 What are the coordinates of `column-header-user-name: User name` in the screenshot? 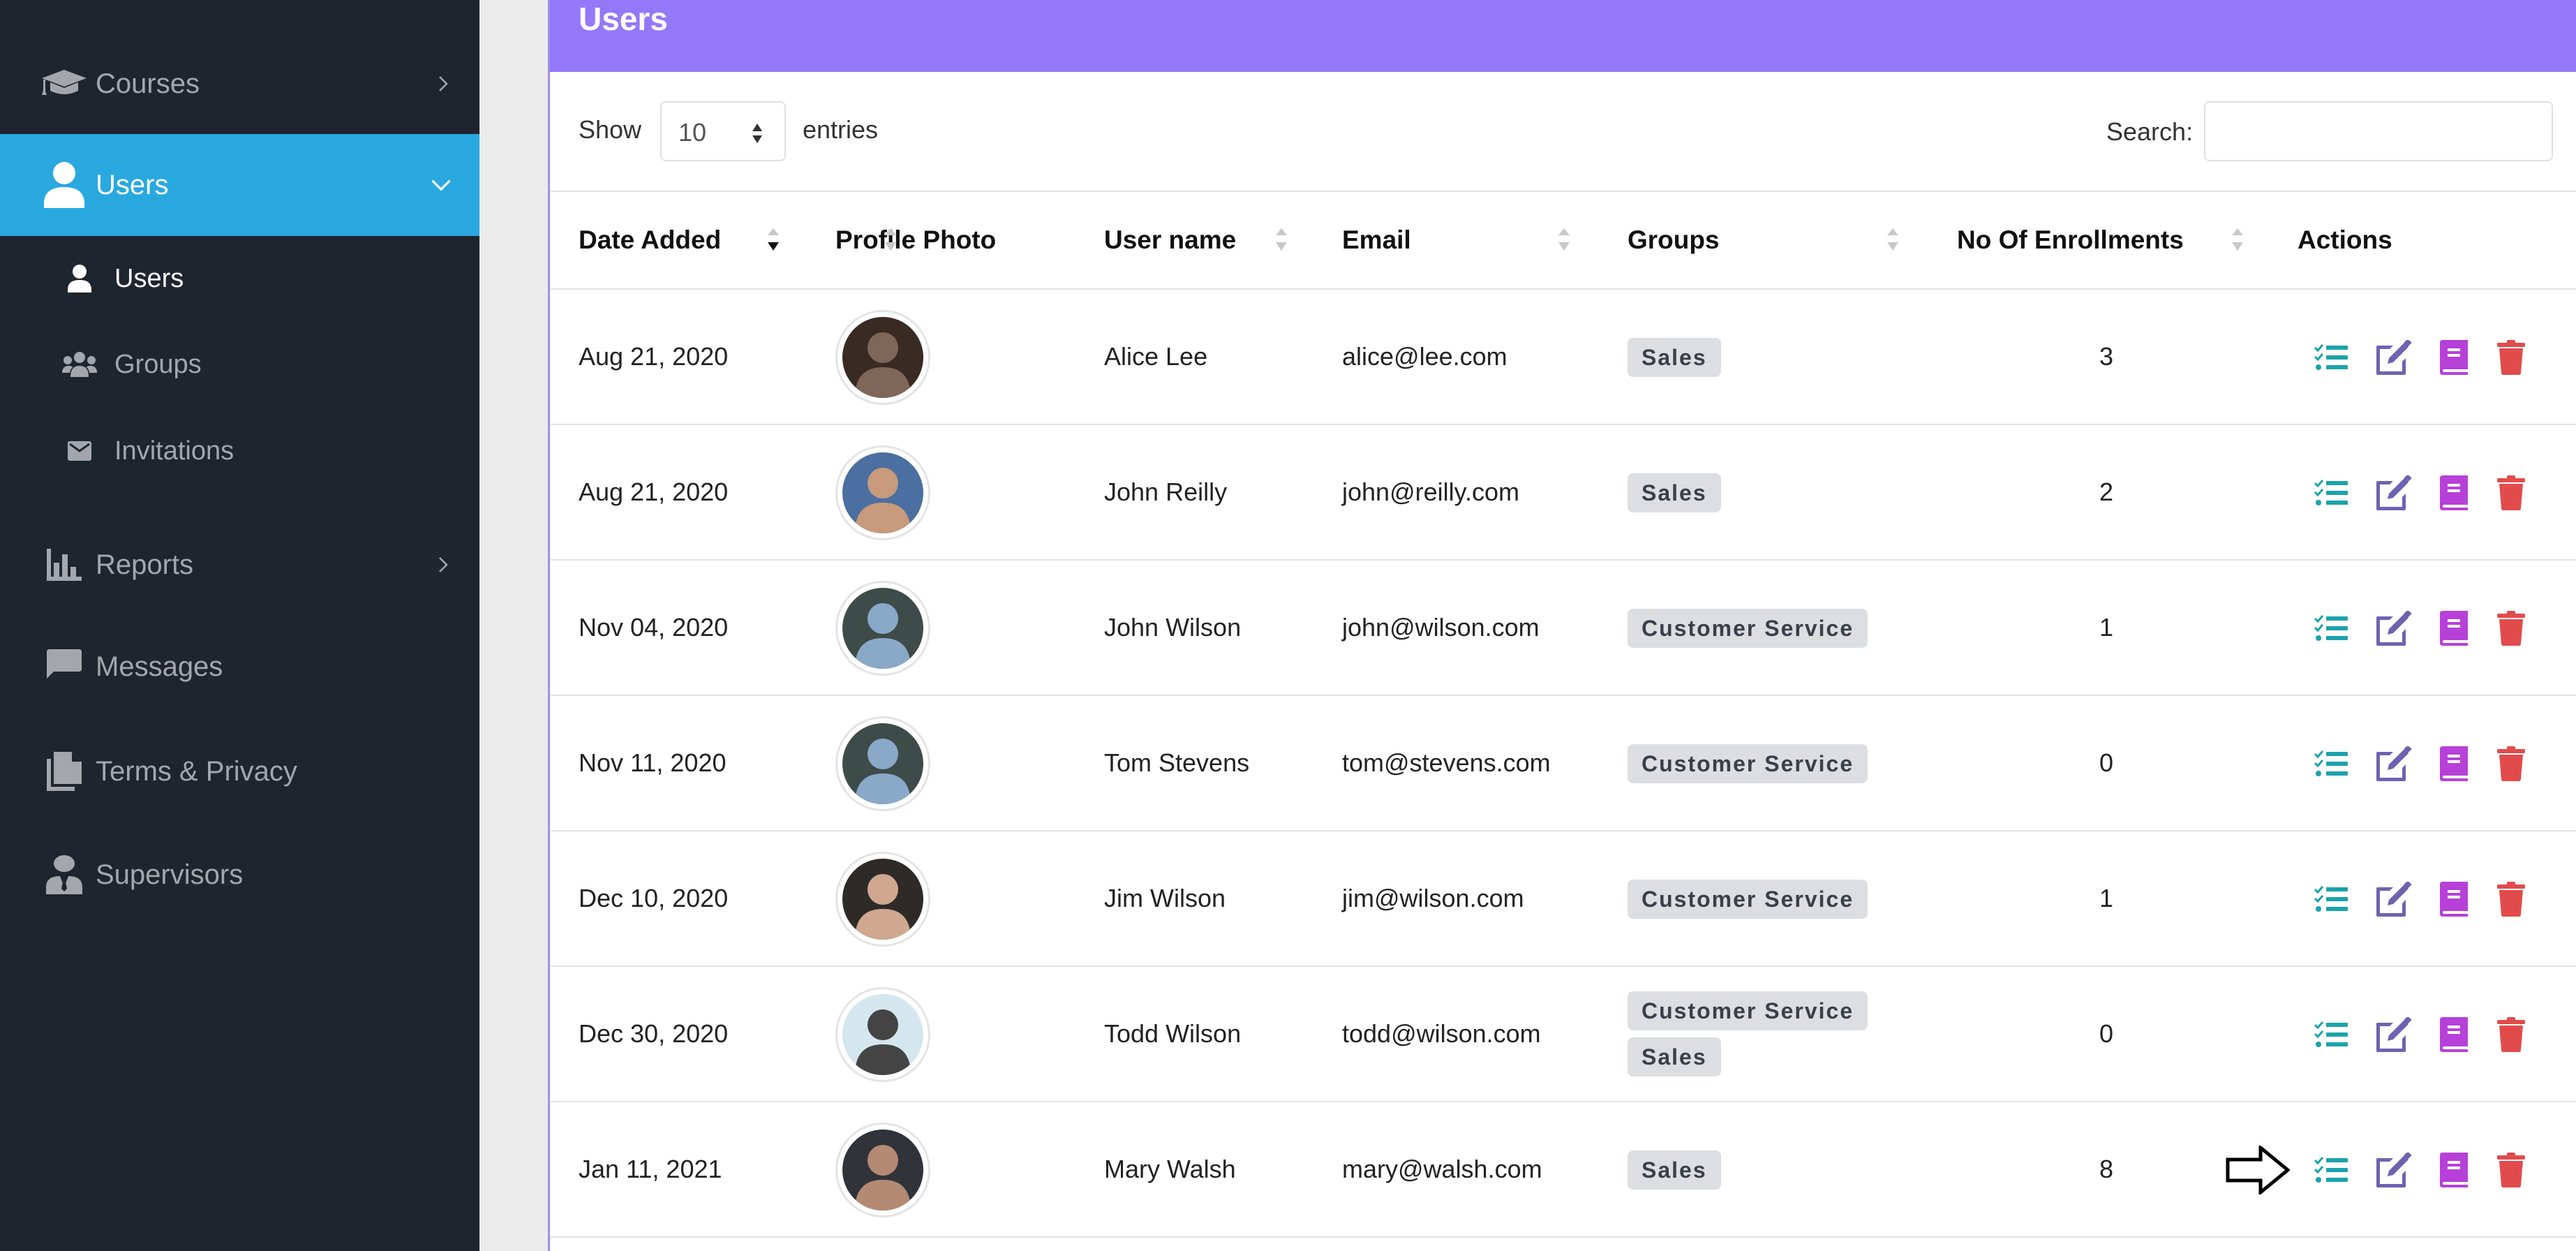 It's located at (1170, 240).